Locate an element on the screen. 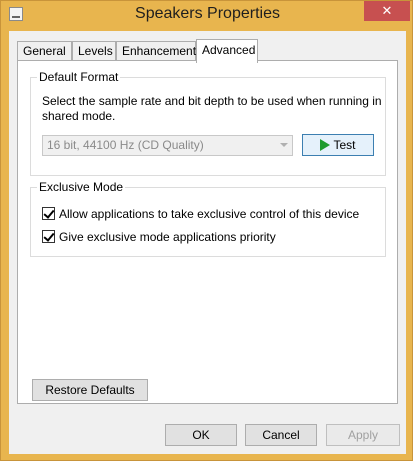 This screenshot has width=413, height=461. play-icon is located at coordinates (325, 145).